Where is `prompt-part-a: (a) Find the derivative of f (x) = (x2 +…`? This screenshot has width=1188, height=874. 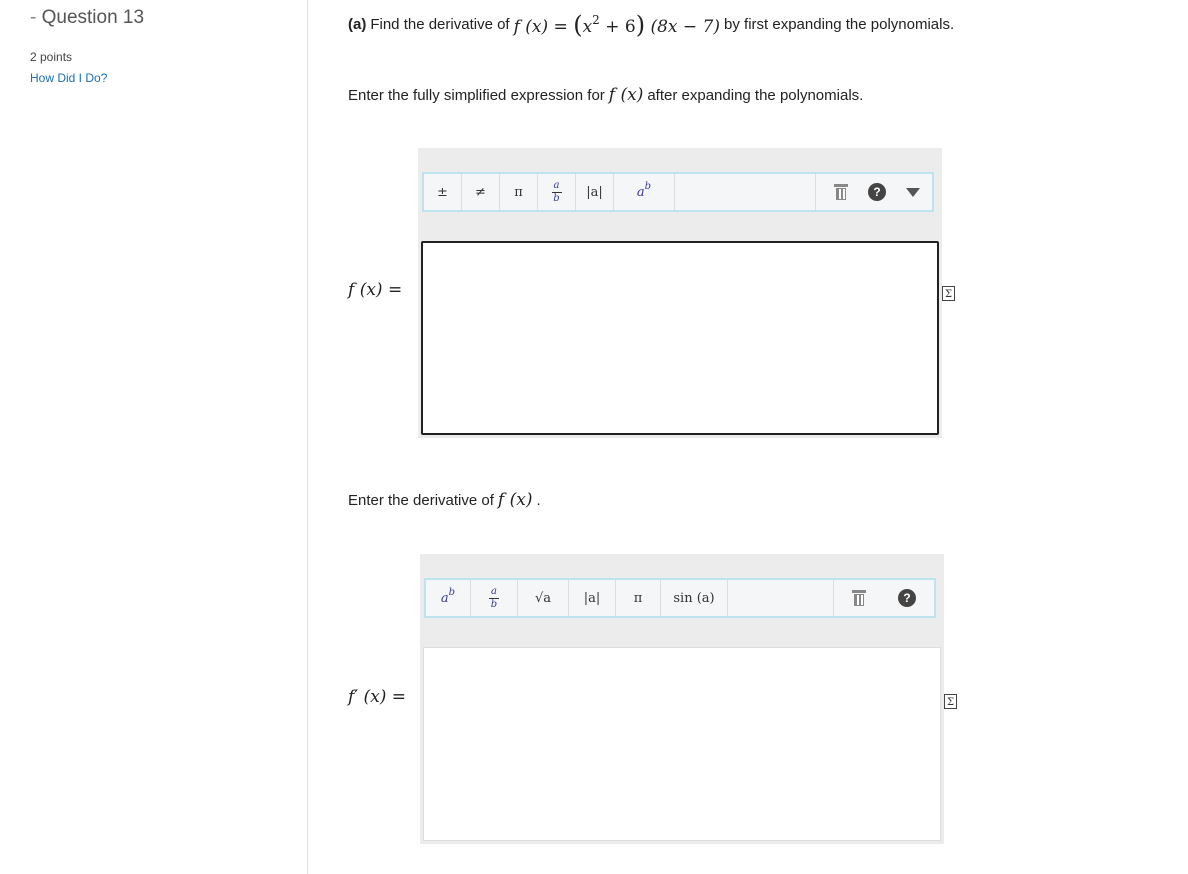 prompt-part-a: (a) Find the derivative of f (x) = (x2 +… is located at coordinates (651, 24).